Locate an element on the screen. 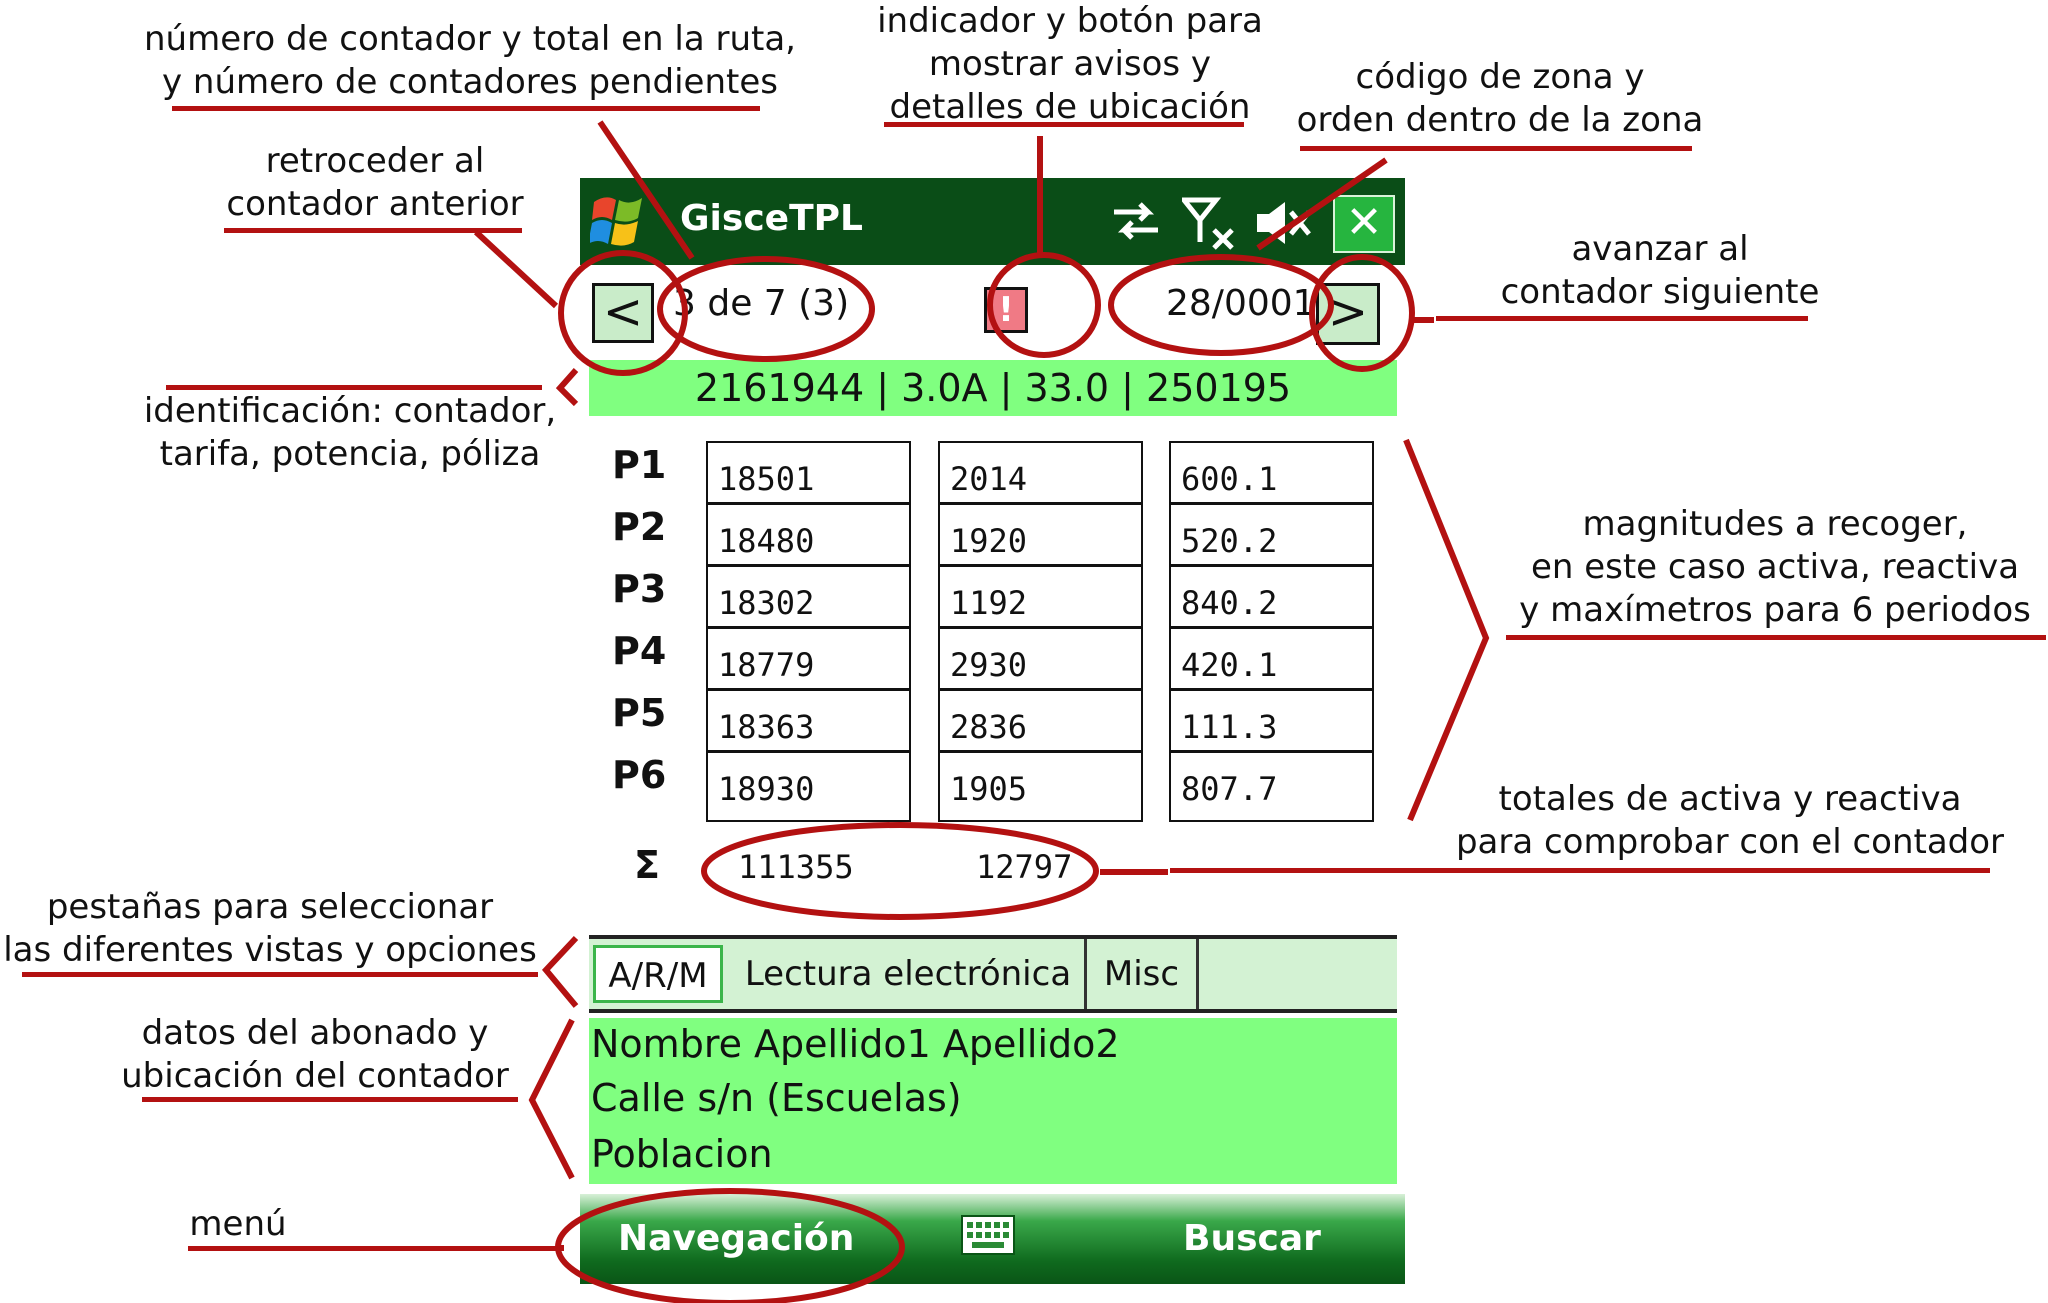 The image size is (2048, 1303). reactive-input-p1: 2014 is located at coordinates (1040, 472).